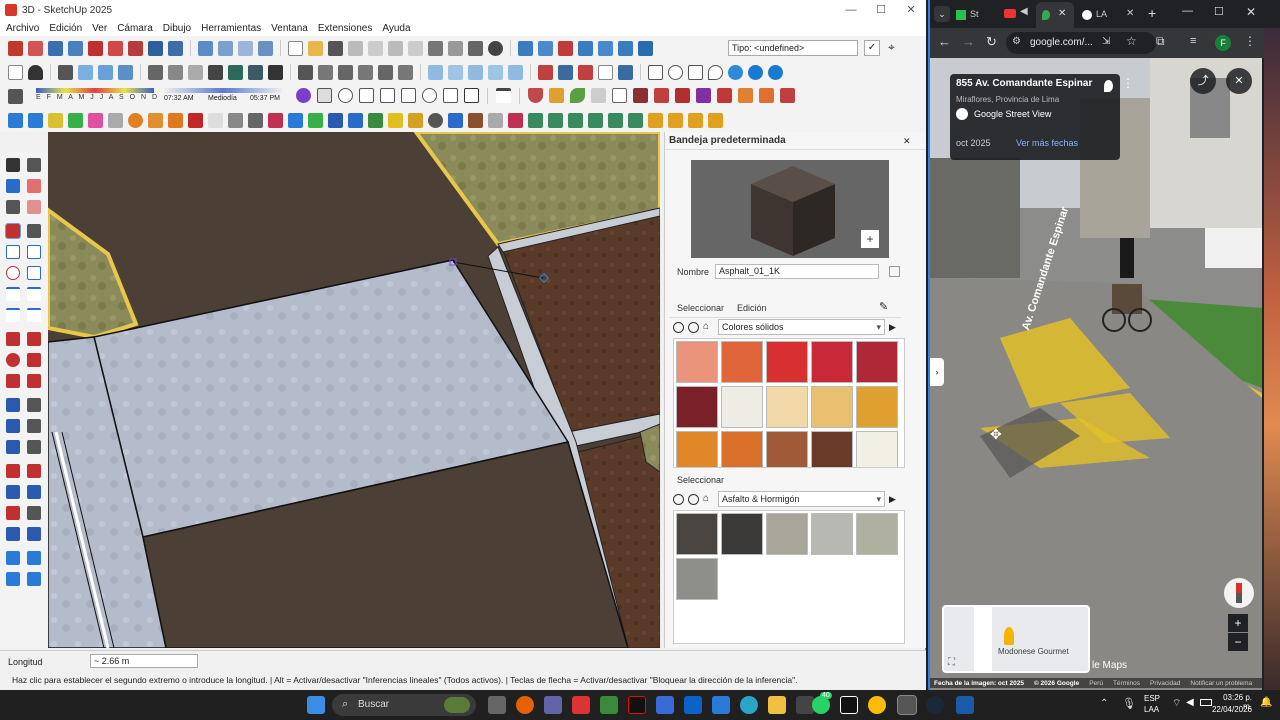 Image resolution: width=1280 pixels, height=720 pixels. Describe the element at coordinates (35, 48) in the screenshot. I see `pan-icon` at that location.